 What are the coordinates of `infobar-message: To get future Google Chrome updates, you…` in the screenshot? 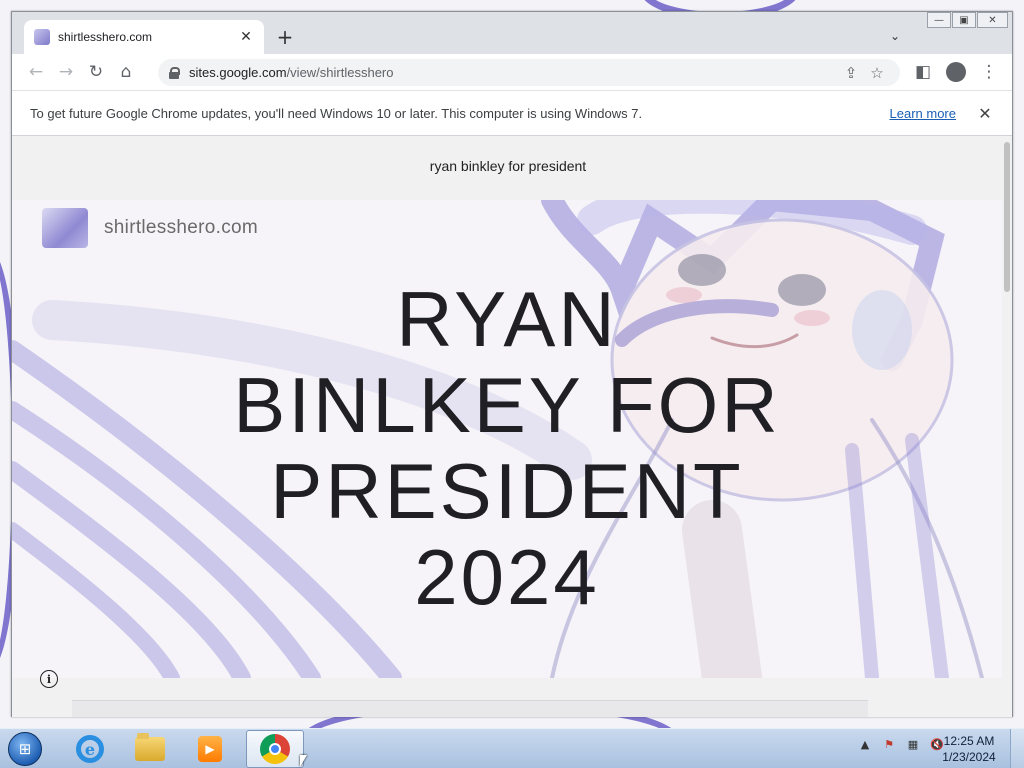 It's located at (336, 113).